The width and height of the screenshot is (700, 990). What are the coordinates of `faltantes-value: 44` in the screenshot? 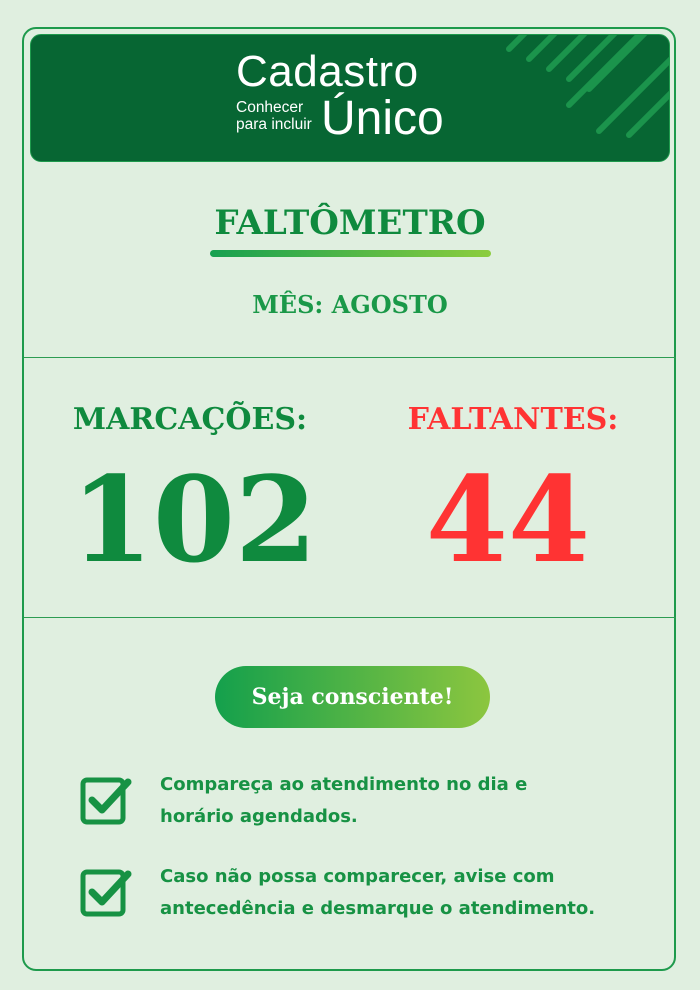 It's located at (508, 519).